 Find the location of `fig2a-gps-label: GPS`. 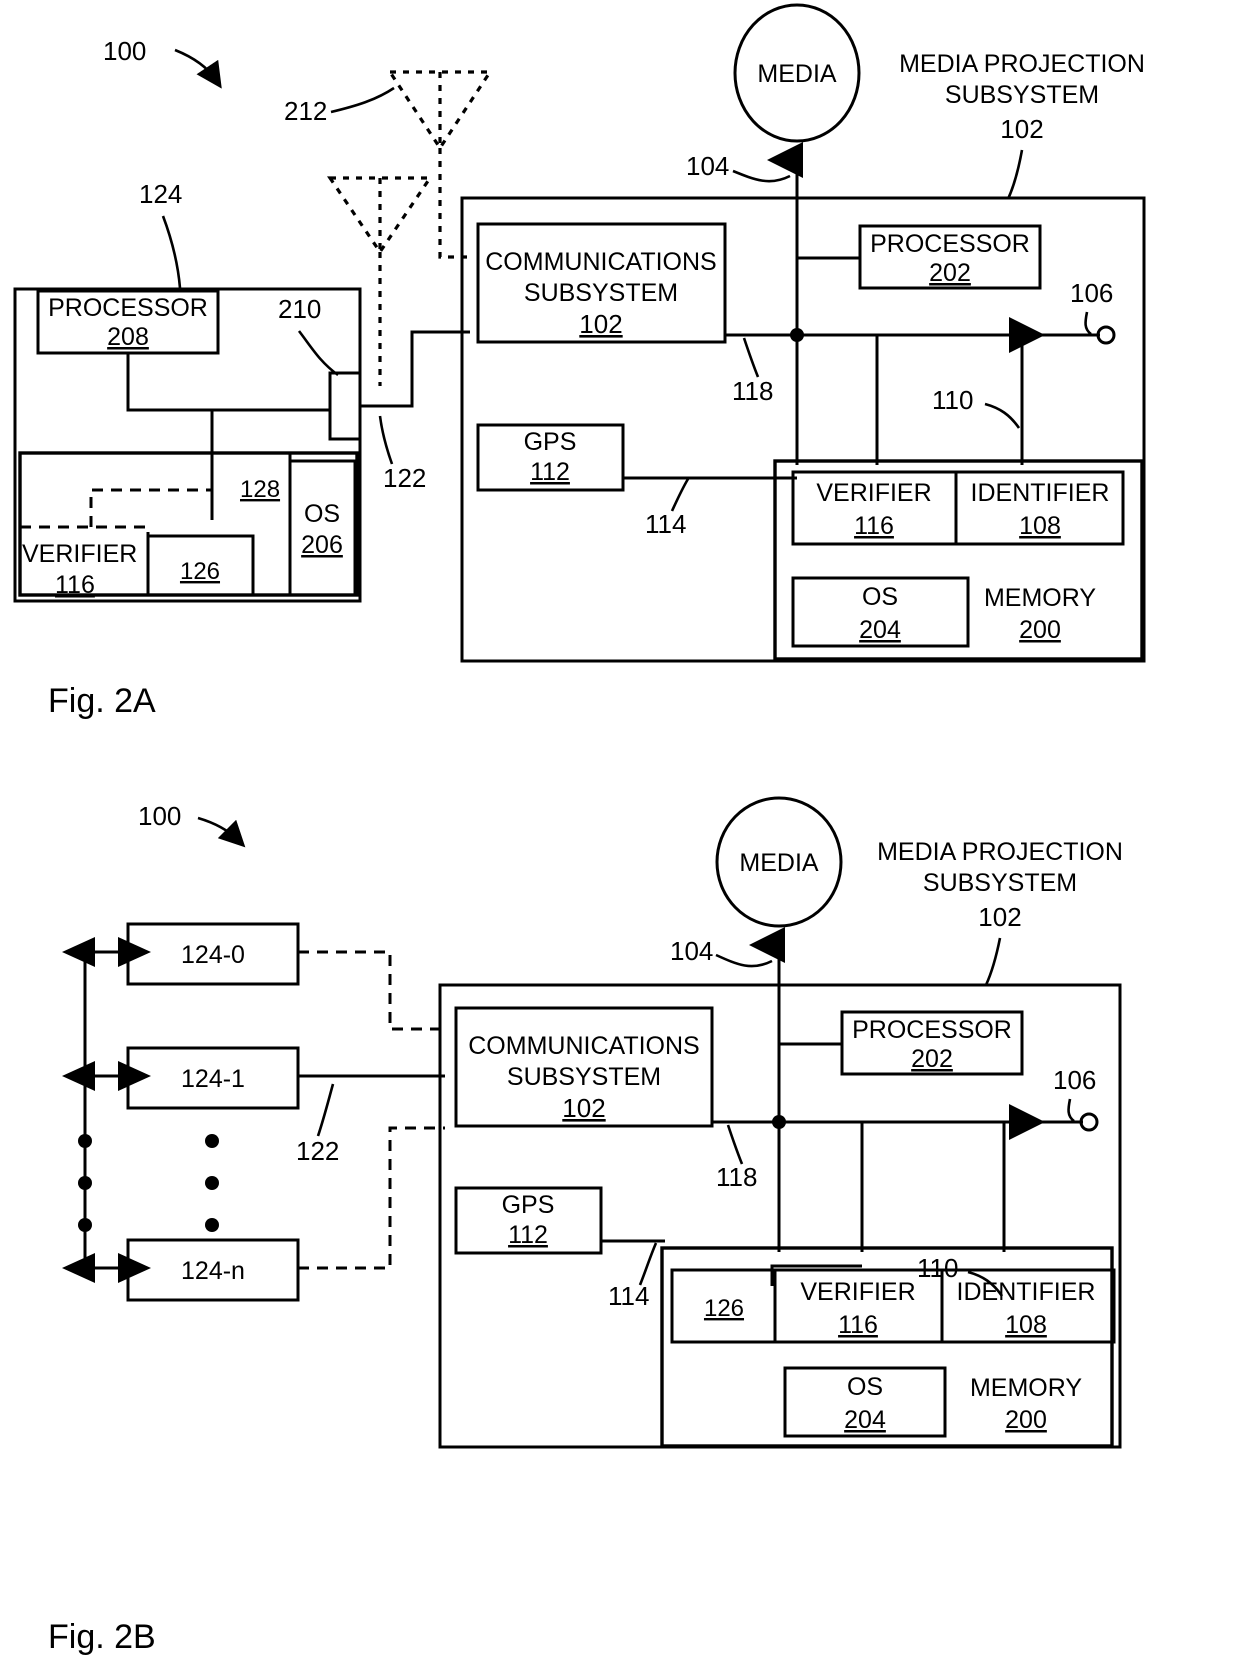

fig2a-gps-label: GPS is located at coordinates (550, 442).